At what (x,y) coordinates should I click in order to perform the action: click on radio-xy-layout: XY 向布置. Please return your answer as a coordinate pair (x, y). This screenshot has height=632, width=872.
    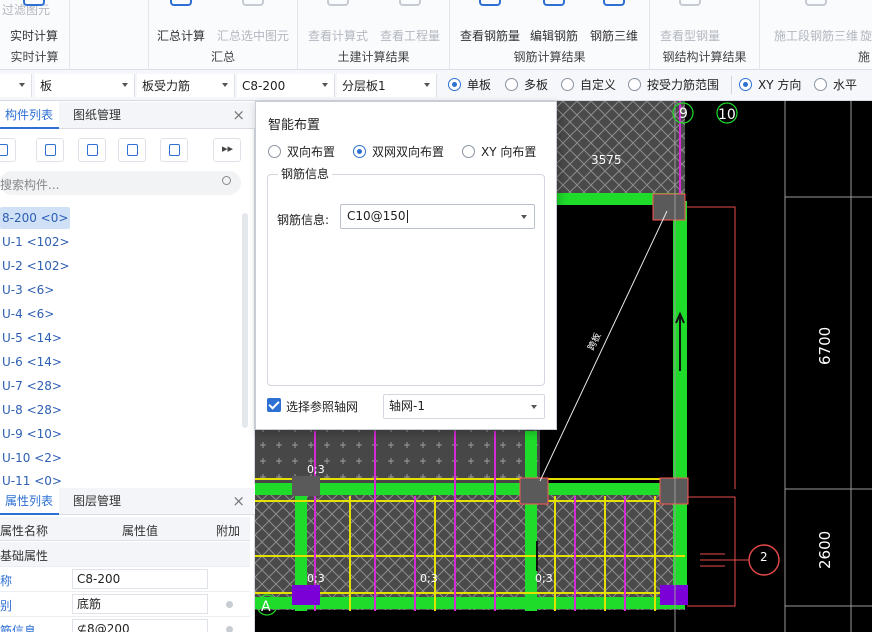
    Looking at the image, I should click on (499, 151).